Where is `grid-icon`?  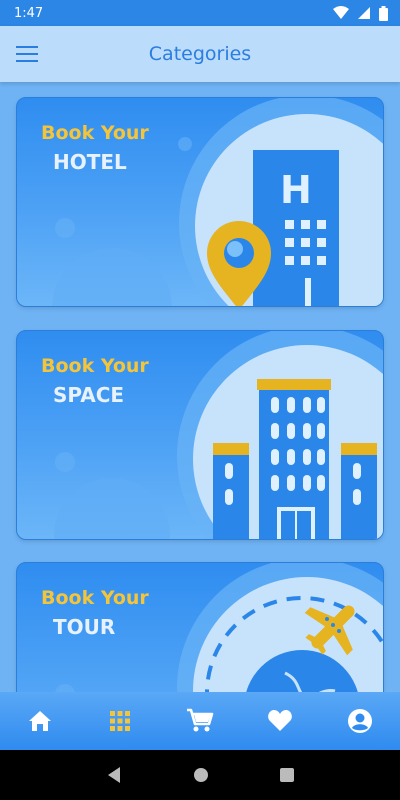 grid-icon is located at coordinates (120, 721).